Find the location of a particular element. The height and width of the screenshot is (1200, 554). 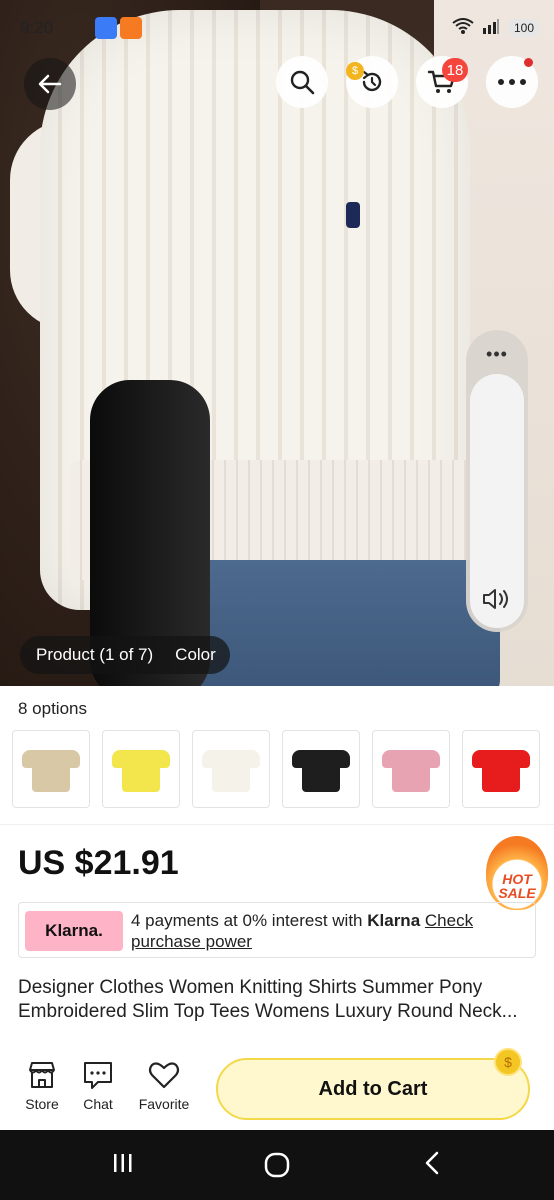

color-swatches is located at coordinates (276, 769).